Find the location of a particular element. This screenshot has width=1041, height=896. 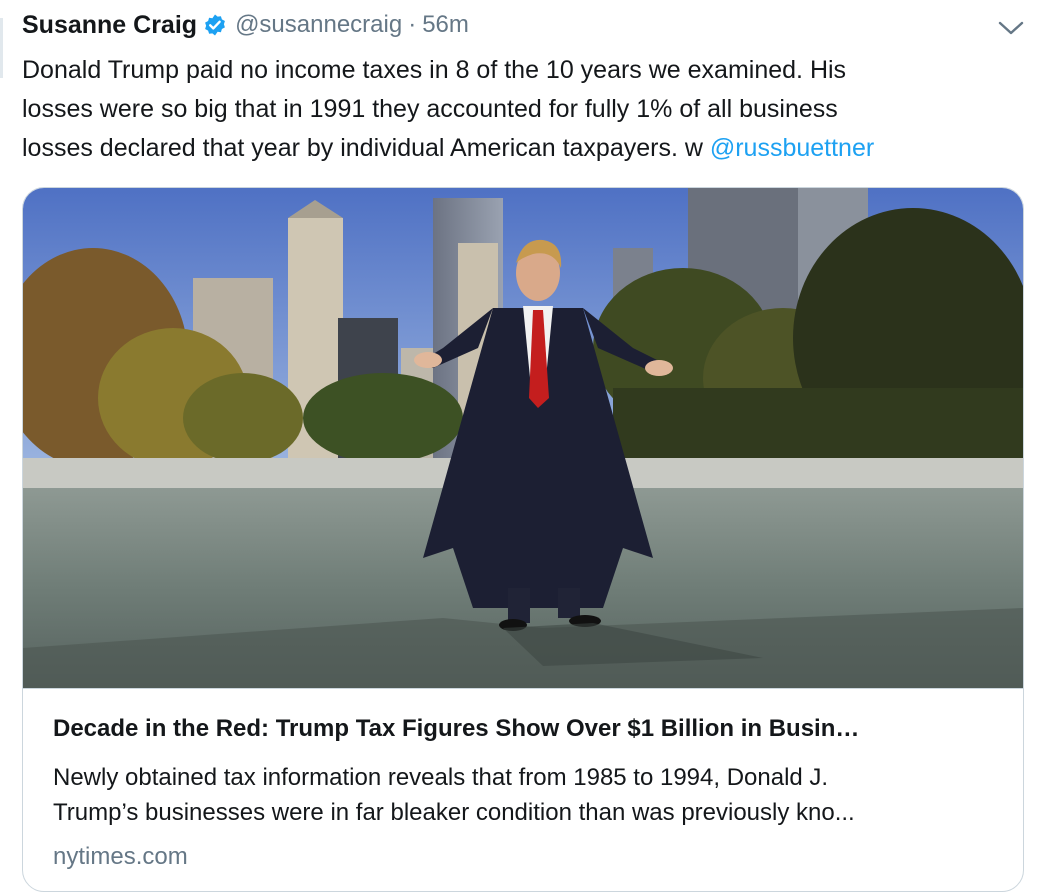

tweet-header: Susanne Craig @susannecraig · 56m is located at coordinates (245, 25).